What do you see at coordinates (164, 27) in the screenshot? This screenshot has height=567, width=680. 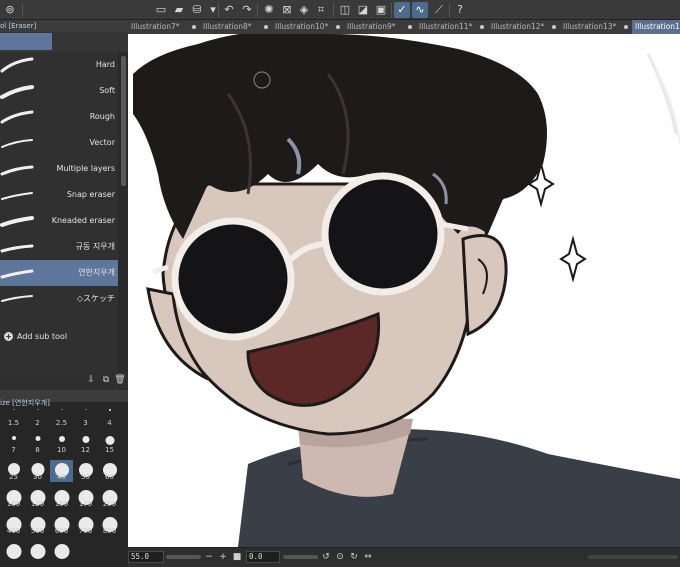 I see `document-tab: Illustration7*` at bounding box center [164, 27].